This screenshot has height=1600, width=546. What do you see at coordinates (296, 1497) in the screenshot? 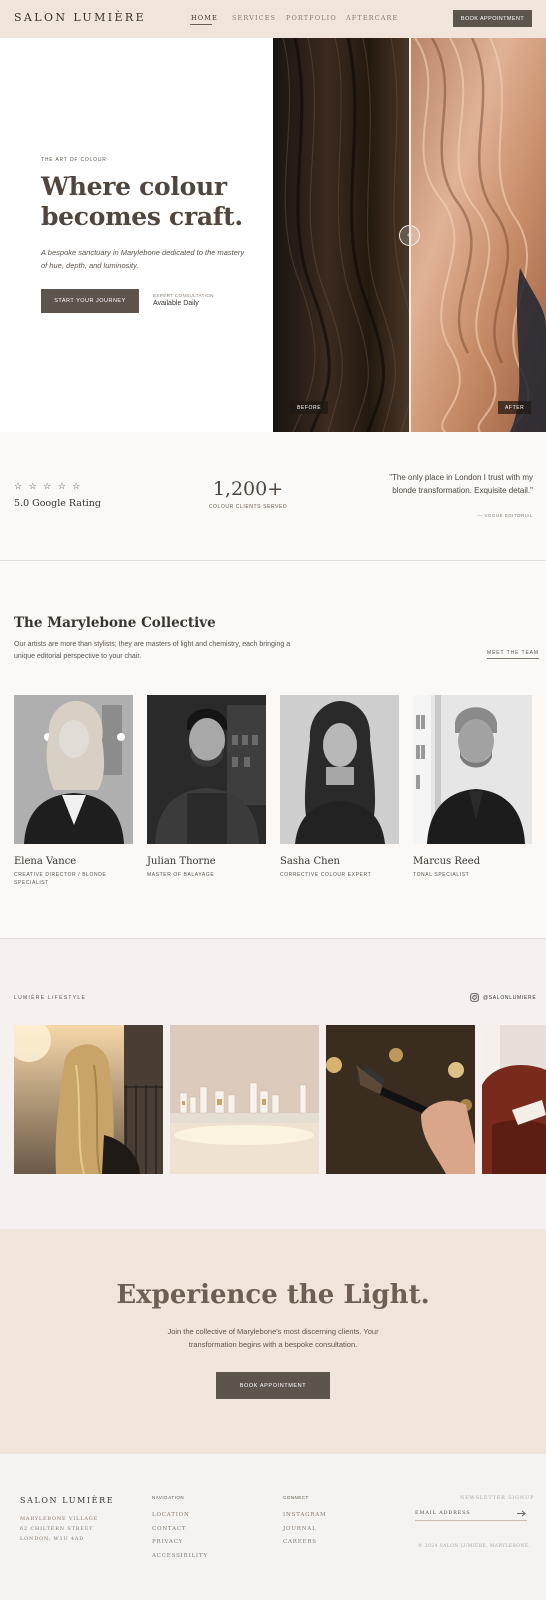
I see `connect-title: CONNECT` at bounding box center [296, 1497].